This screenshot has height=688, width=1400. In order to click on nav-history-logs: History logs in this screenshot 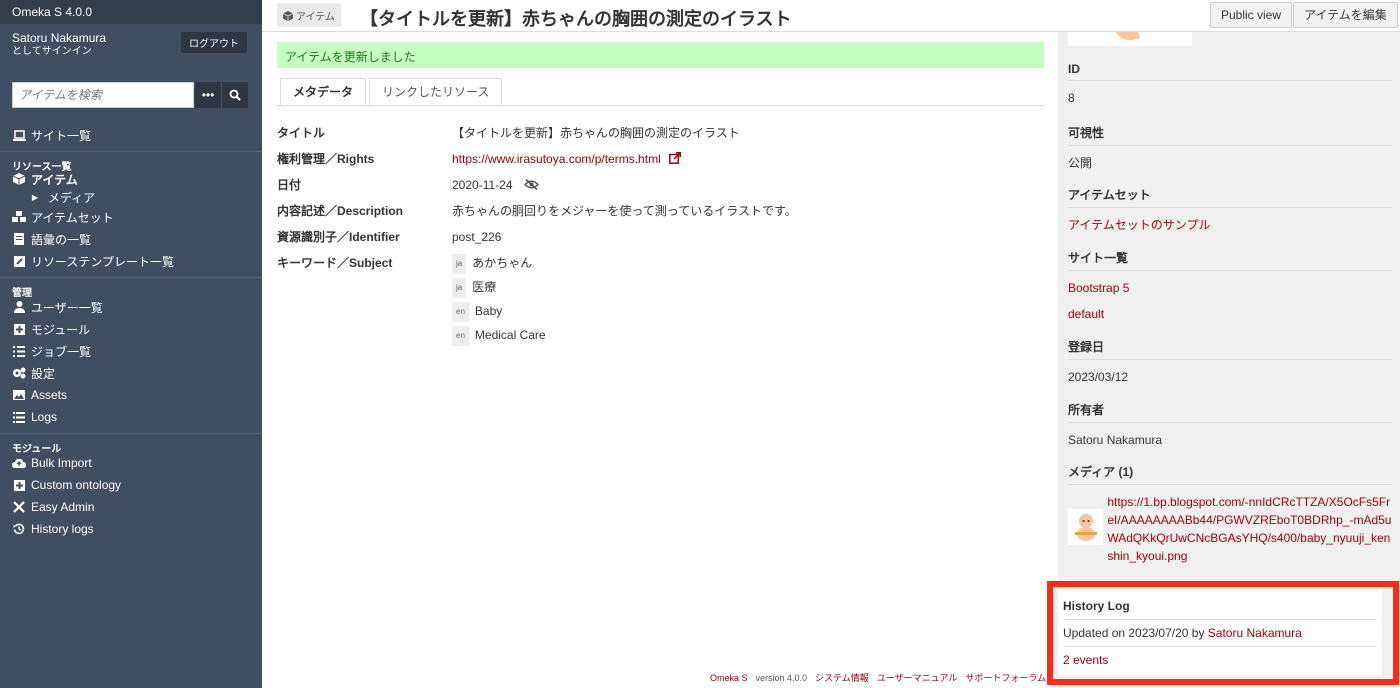, I will do `click(131, 529)`.